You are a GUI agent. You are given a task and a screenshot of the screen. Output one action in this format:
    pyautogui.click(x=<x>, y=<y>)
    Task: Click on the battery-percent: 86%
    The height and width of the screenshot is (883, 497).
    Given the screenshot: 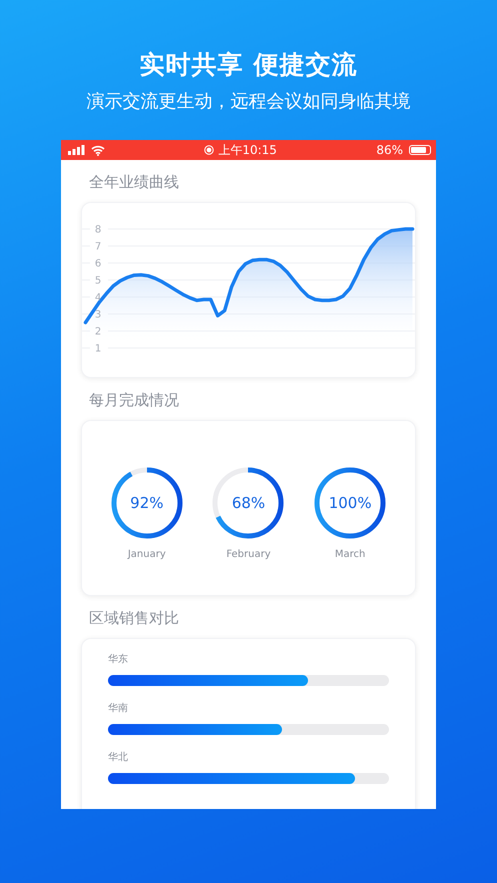 What is the action you would take?
    pyautogui.click(x=389, y=150)
    